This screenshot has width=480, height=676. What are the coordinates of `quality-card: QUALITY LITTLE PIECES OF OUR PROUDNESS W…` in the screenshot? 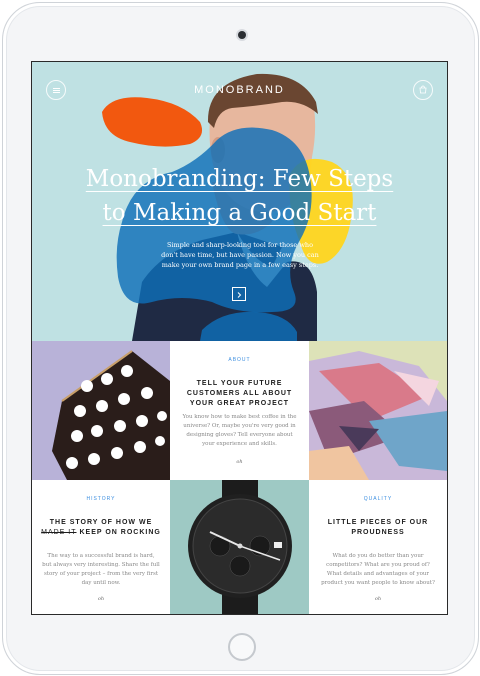 It's located at (378, 547).